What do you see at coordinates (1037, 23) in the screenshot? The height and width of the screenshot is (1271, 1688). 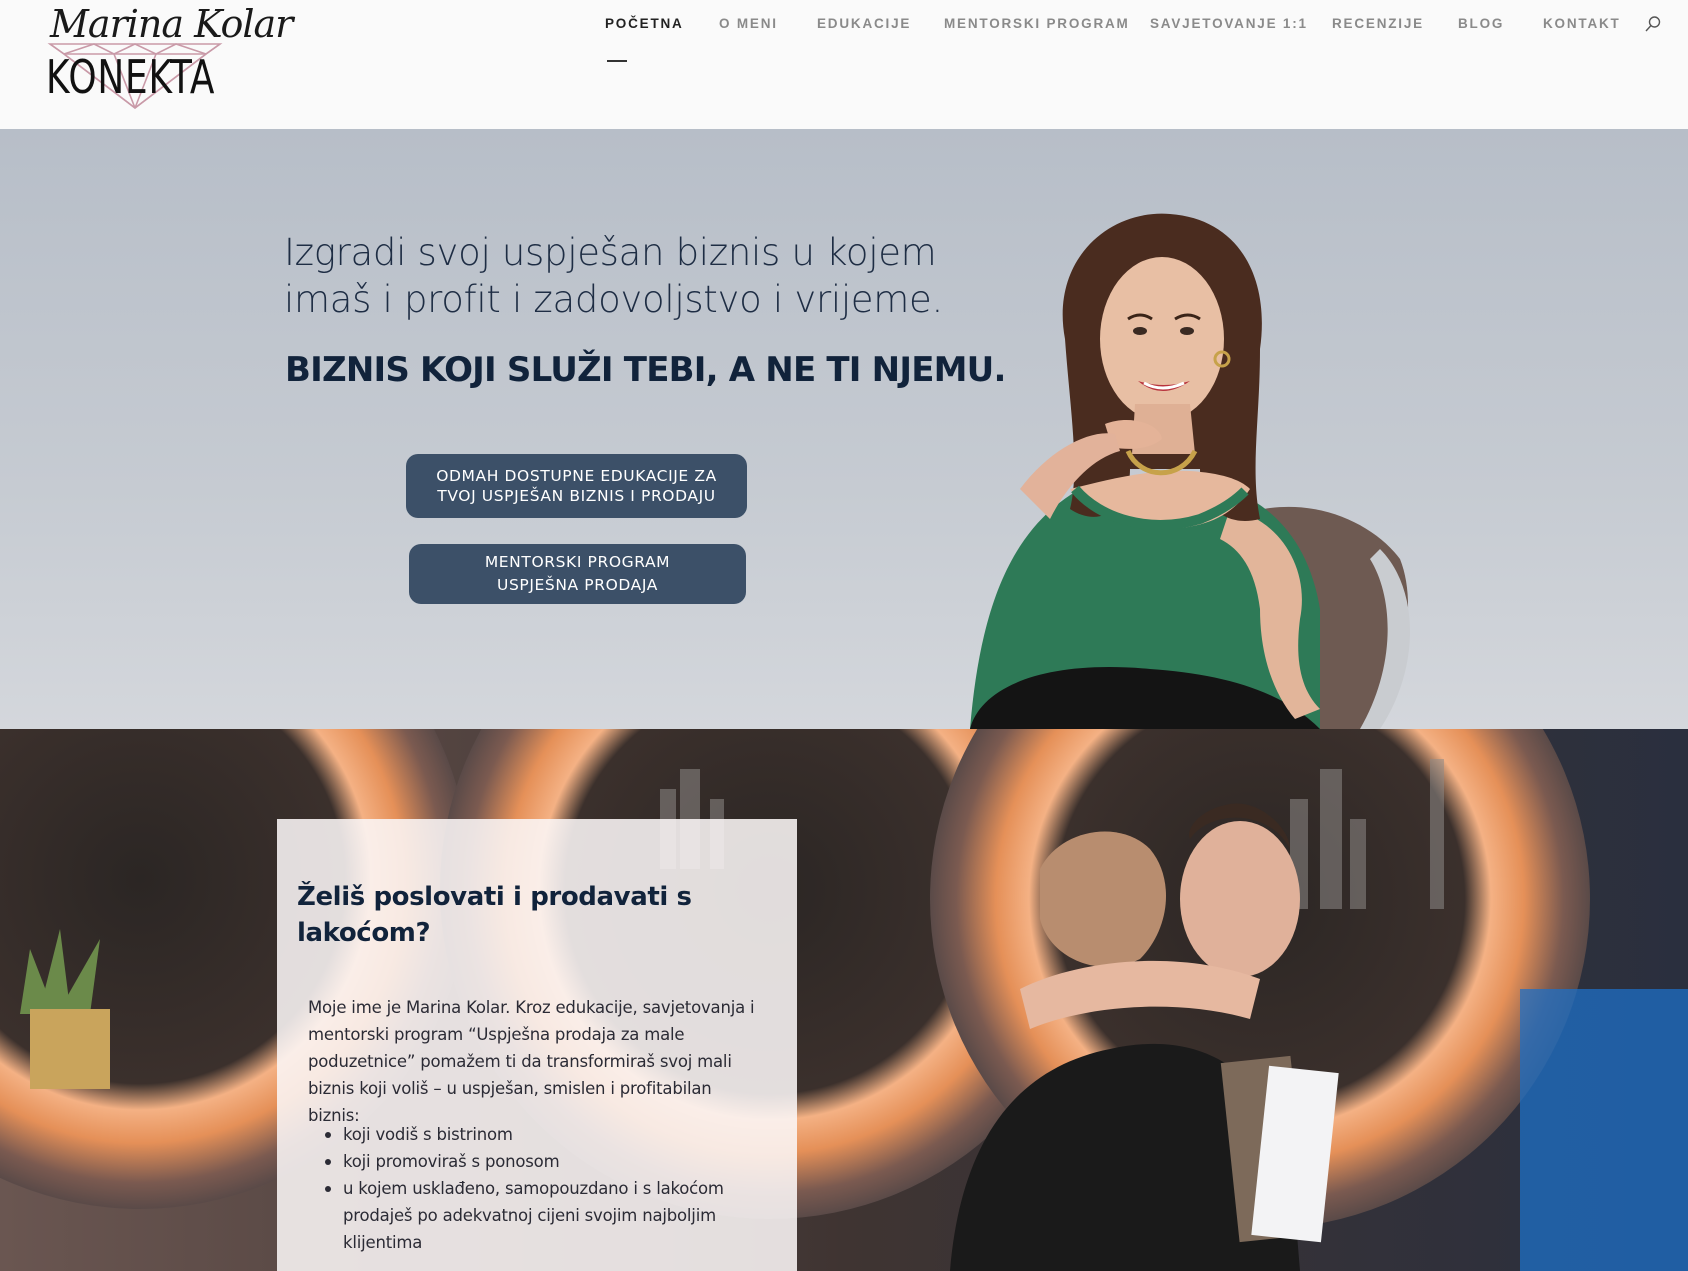 I see `nav-item-mentorski-program: MENTORSKI PROGRAM` at bounding box center [1037, 23].